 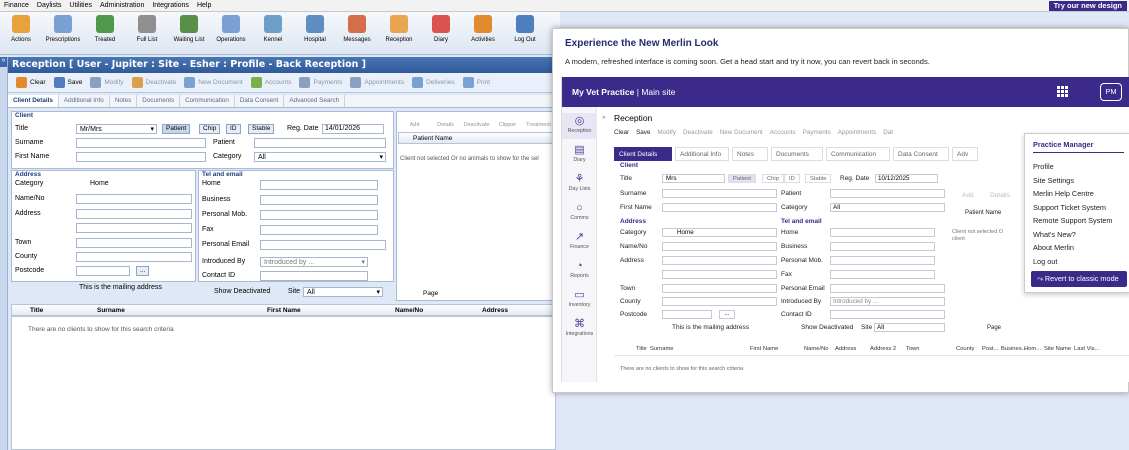 I want to click on collapsed-side-panel: », so click(x=4, y=253).